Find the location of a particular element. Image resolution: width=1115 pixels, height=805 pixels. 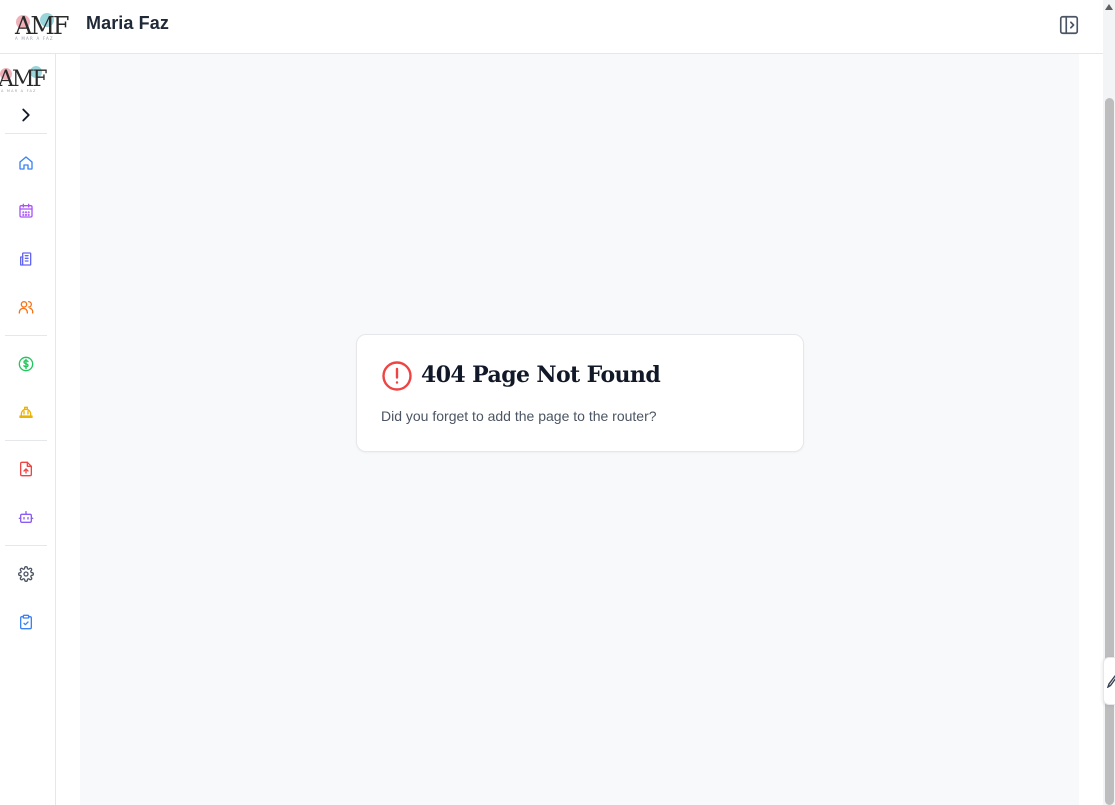

bot-icon is located at coordinates (26, 517).